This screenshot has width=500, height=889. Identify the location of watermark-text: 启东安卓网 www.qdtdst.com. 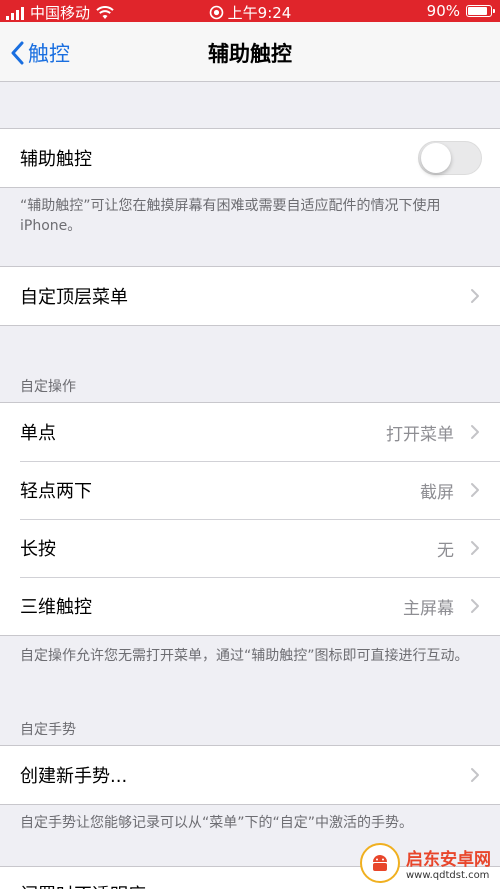
(448, 863).